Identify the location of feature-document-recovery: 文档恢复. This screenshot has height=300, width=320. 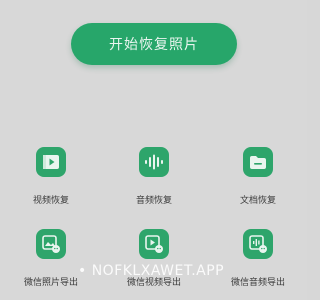
(258, 178).